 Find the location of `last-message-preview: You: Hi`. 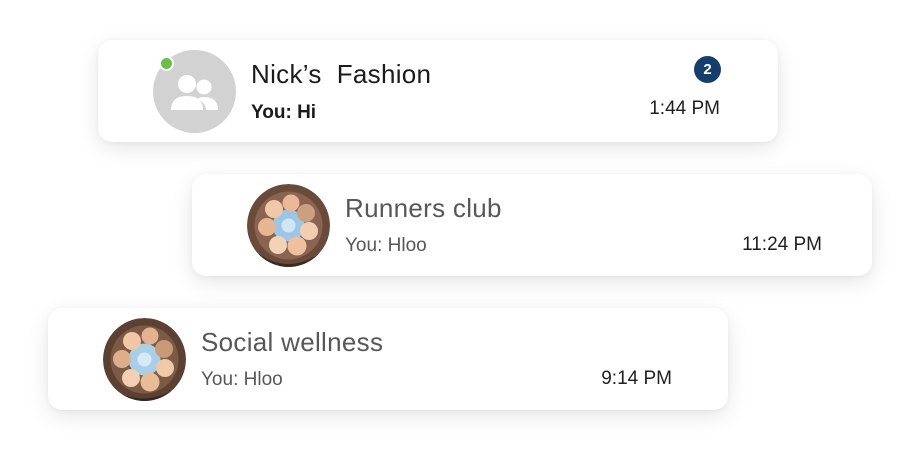

last-message-preview: You: Hi is located at coordinates (284, 112).